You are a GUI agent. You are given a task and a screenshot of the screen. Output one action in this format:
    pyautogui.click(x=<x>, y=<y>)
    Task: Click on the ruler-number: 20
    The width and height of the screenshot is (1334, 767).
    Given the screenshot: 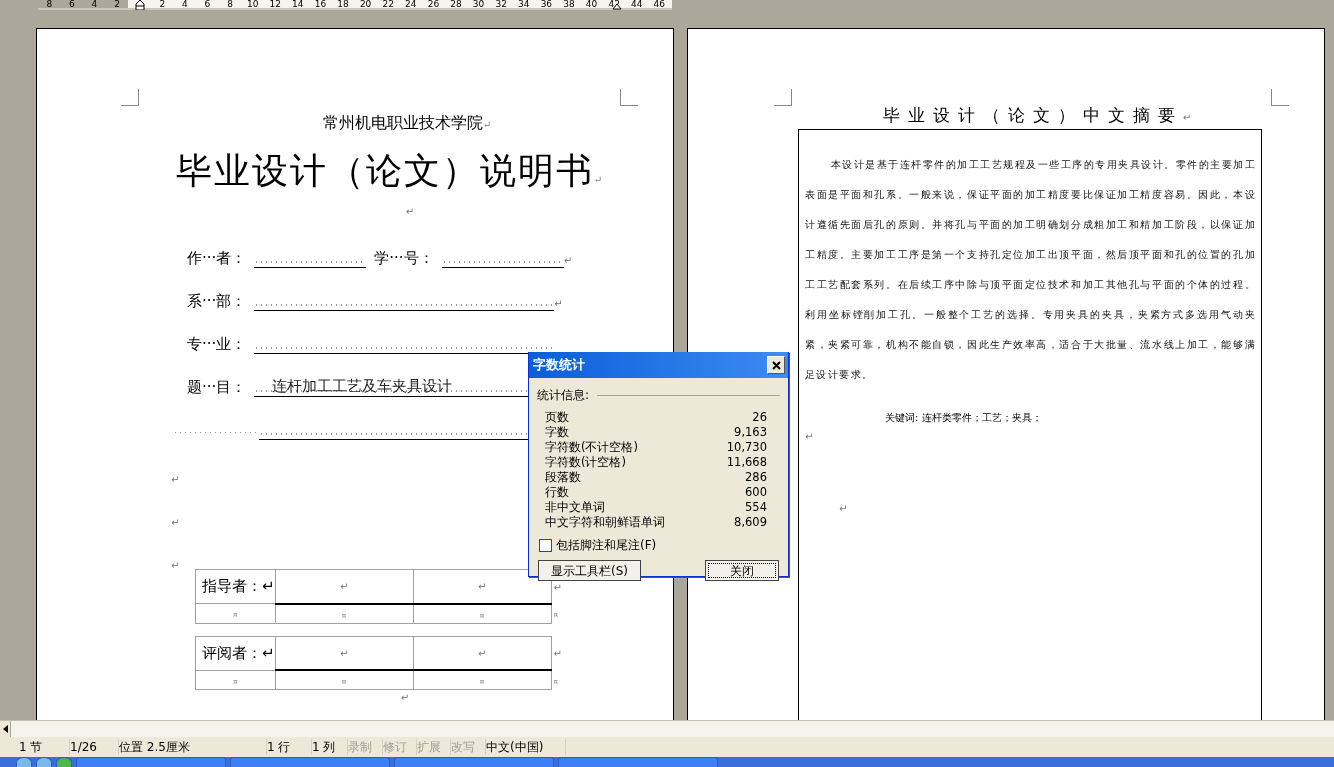 What is the action you would take?
    pyautogui.click(x=365, y=4)
    